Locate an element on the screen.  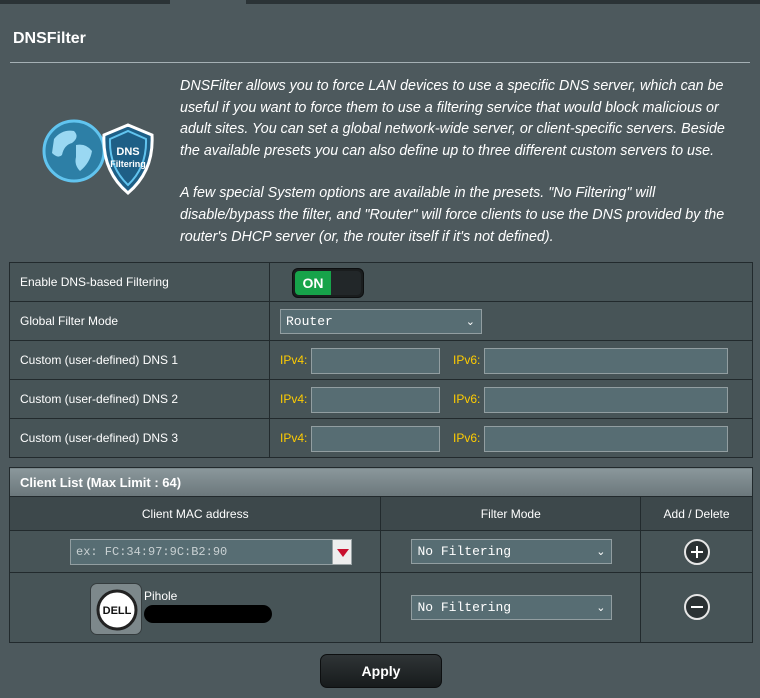
dns2-ipv6-input is located at coordinates (606, 400).